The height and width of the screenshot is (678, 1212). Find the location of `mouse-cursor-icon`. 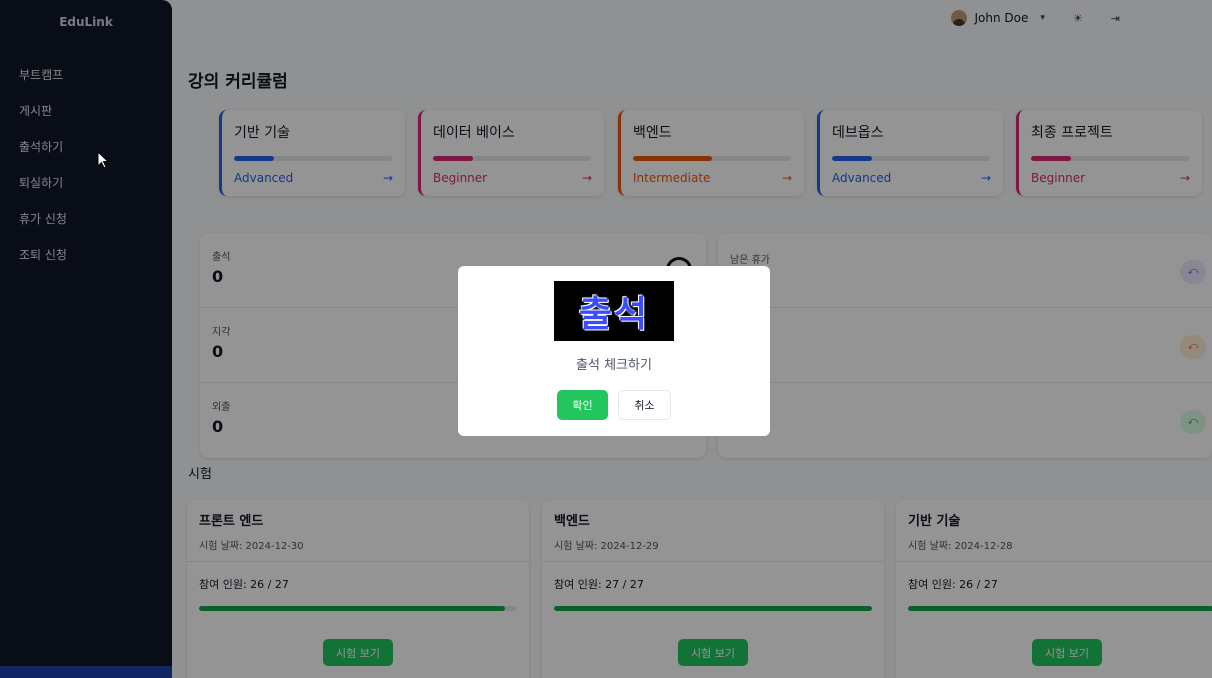

mouse-cursor-icon is located at coordinates (103, 160).